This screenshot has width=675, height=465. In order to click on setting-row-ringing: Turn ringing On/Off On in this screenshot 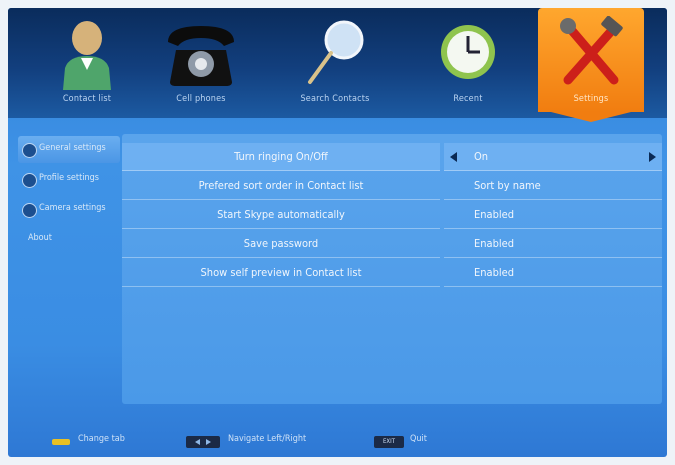, I will do `click(392, 157)`.